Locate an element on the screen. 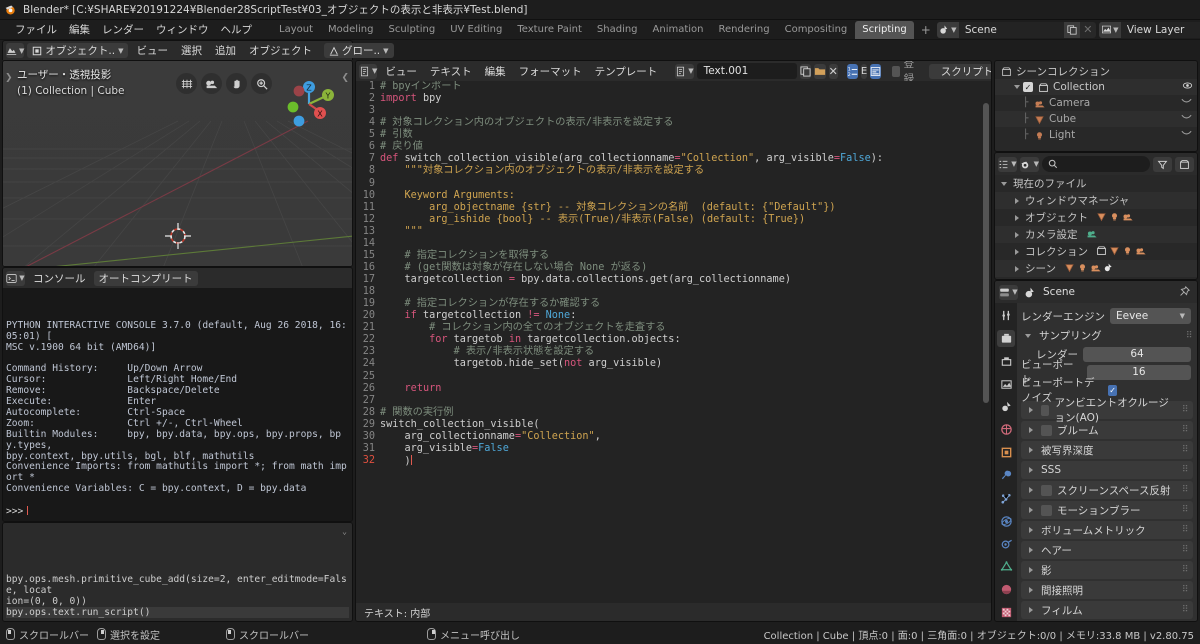 The height and width of the screenshot is (644, 1200). disclosure-icon is located at coordinates (1186, 135).